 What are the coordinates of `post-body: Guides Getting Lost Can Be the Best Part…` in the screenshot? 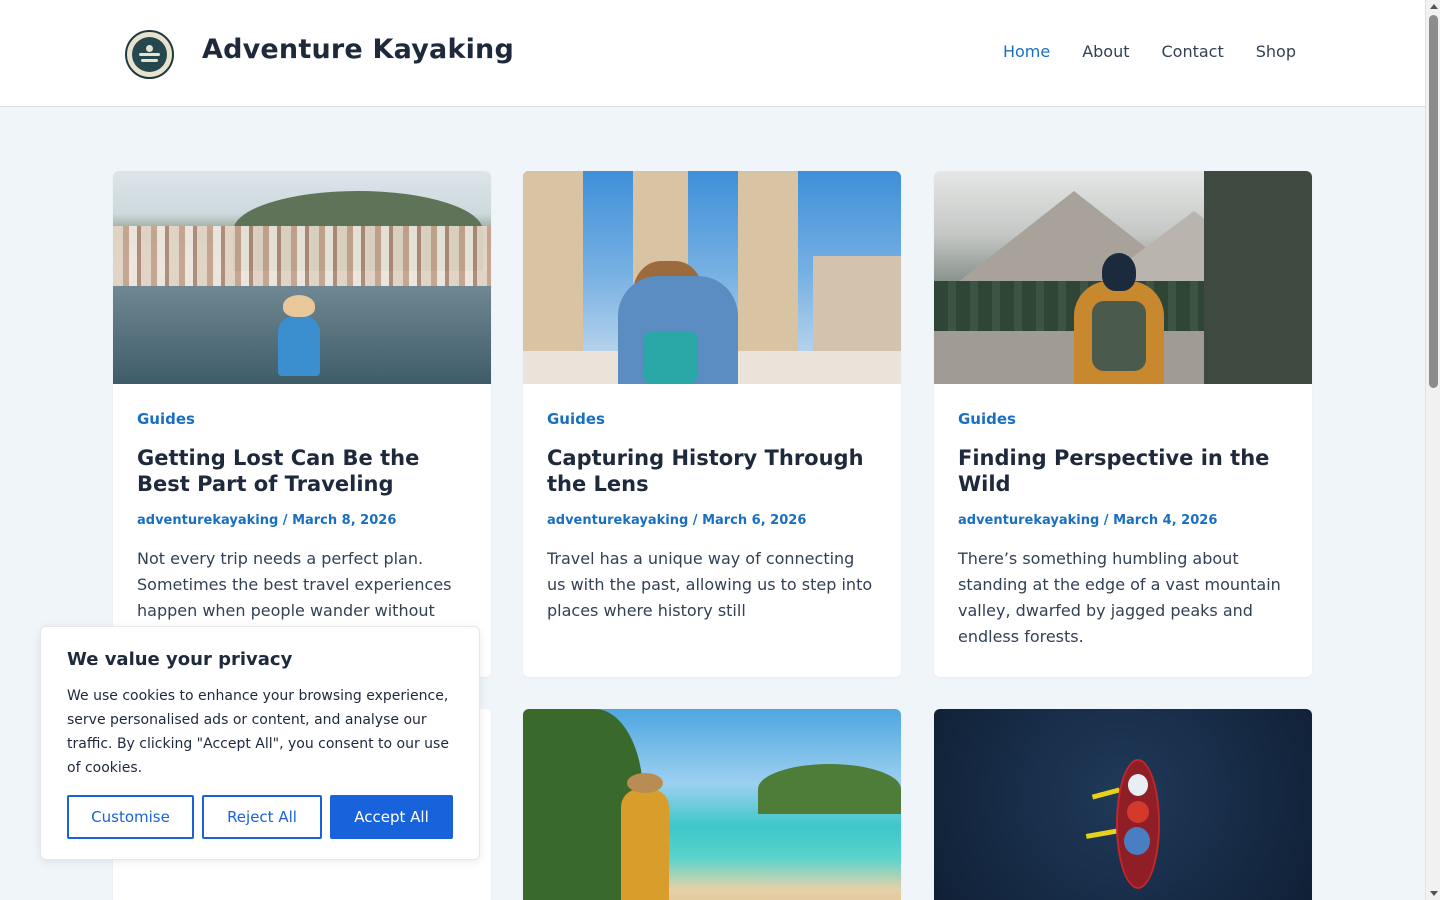 It's located at (302, 504).